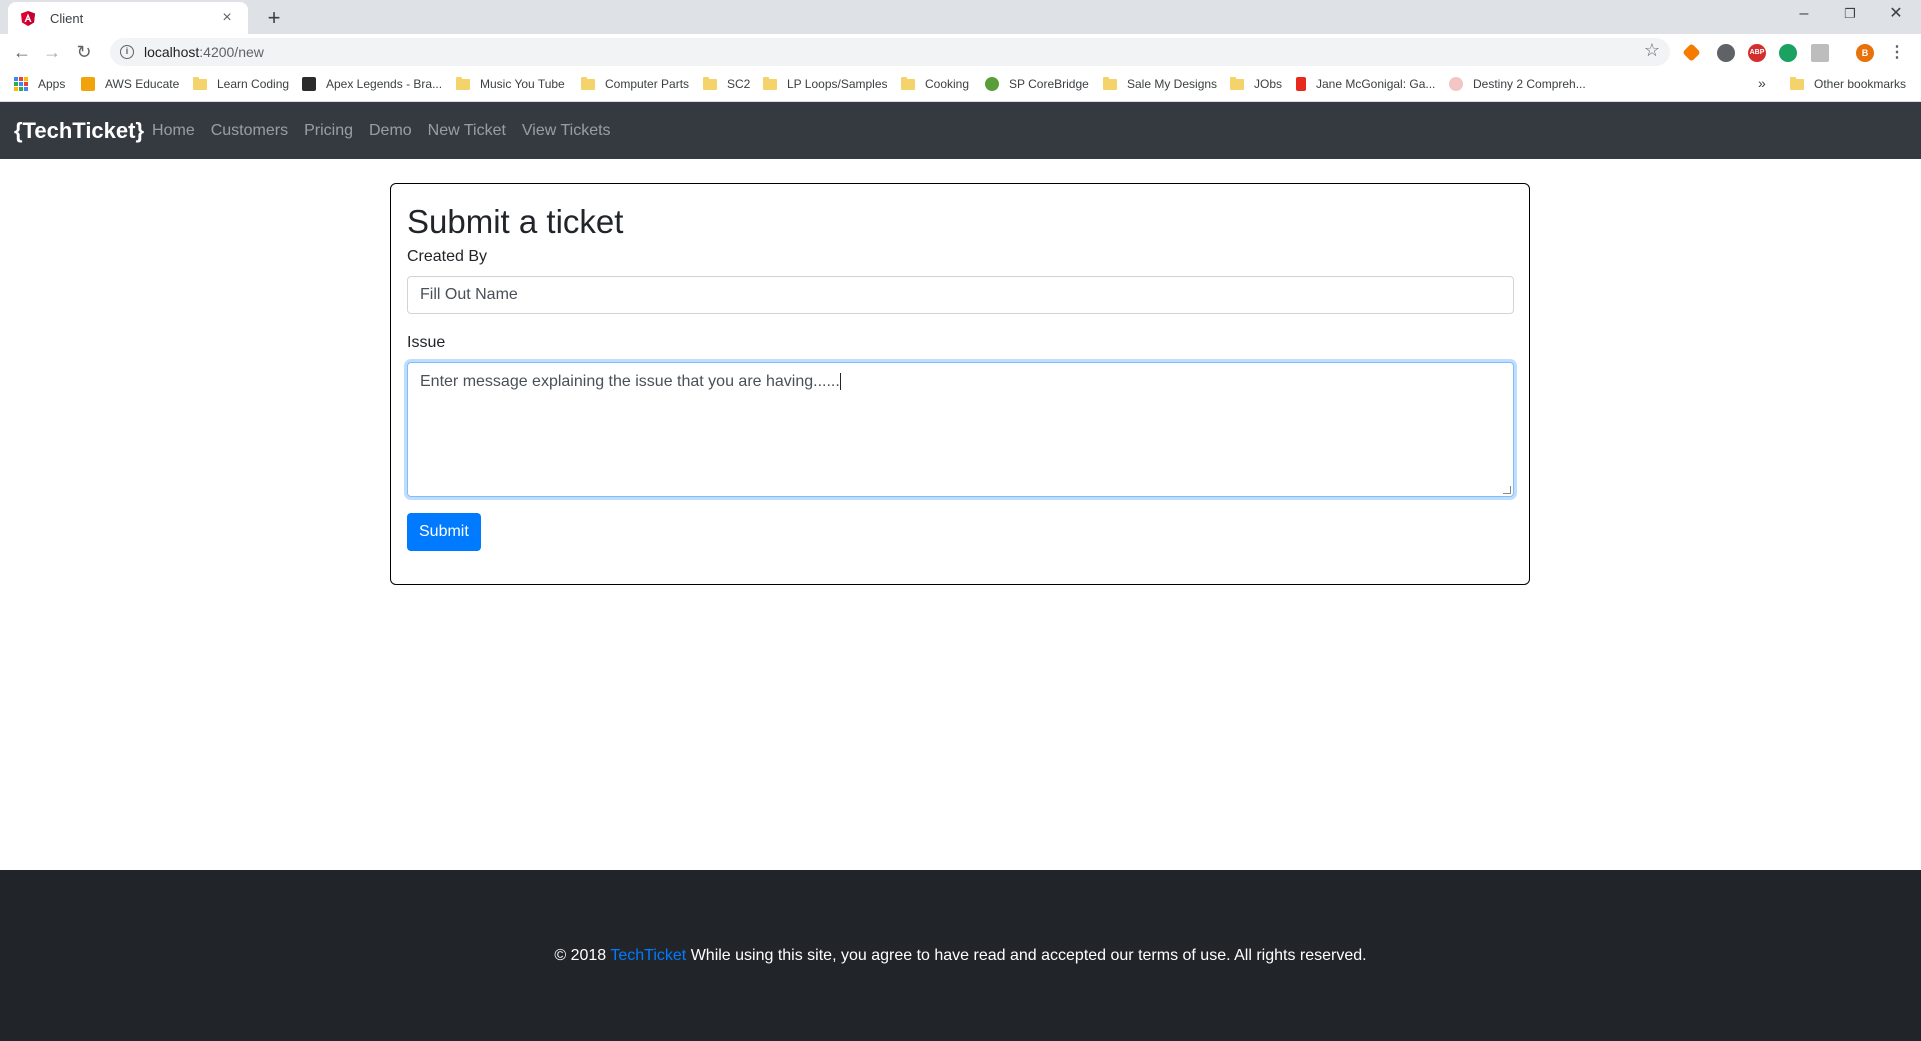  Describe the element at coordinates (1049, 84) in the screenshot. I see `bookmark-label: SP CoreBridge` at that location.